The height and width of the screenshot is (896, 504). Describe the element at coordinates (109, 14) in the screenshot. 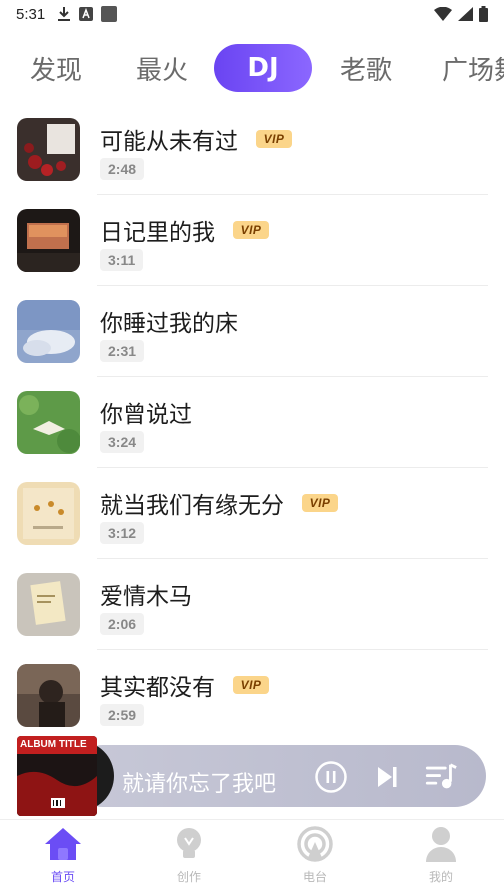

I see `square-icon` at that location.